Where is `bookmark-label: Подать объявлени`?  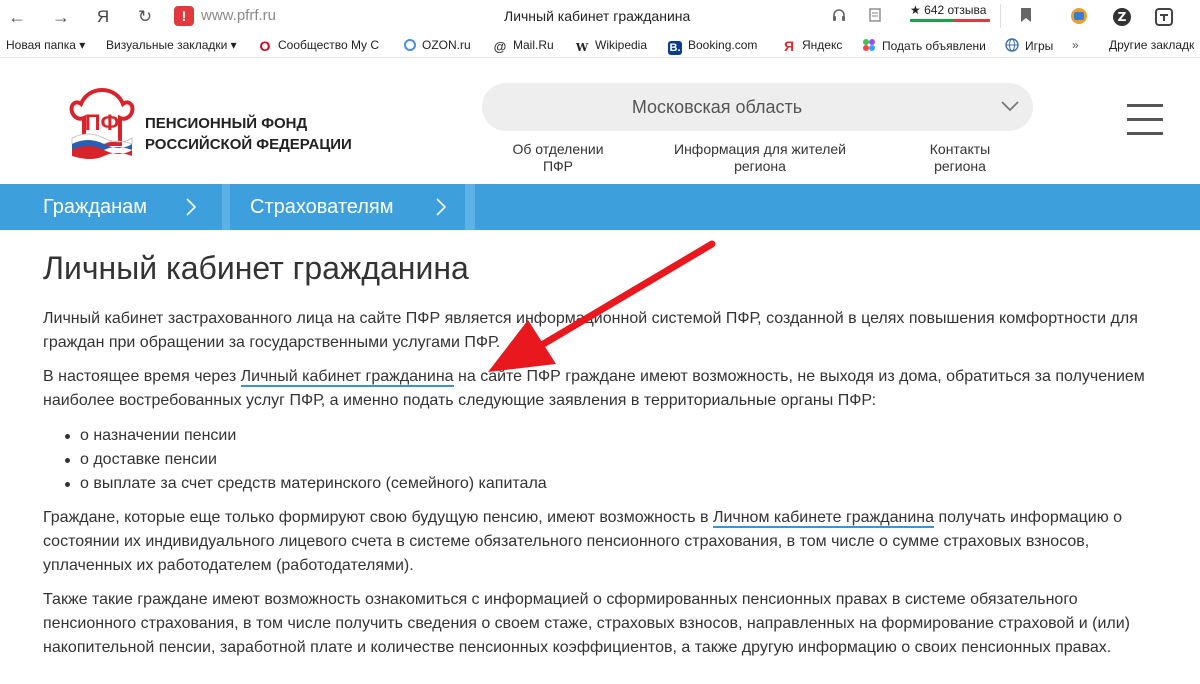
bookmark-label: Подать объявлени is located at coordinates (934, 46).